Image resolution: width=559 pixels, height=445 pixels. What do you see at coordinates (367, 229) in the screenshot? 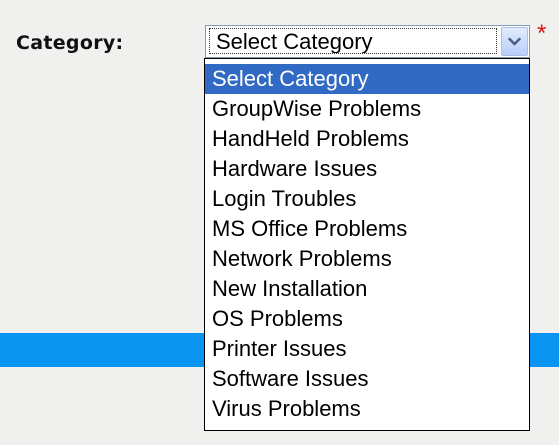
I see `option-ms-office-problems: MS Office Problems` at bounding box center [367, 229].